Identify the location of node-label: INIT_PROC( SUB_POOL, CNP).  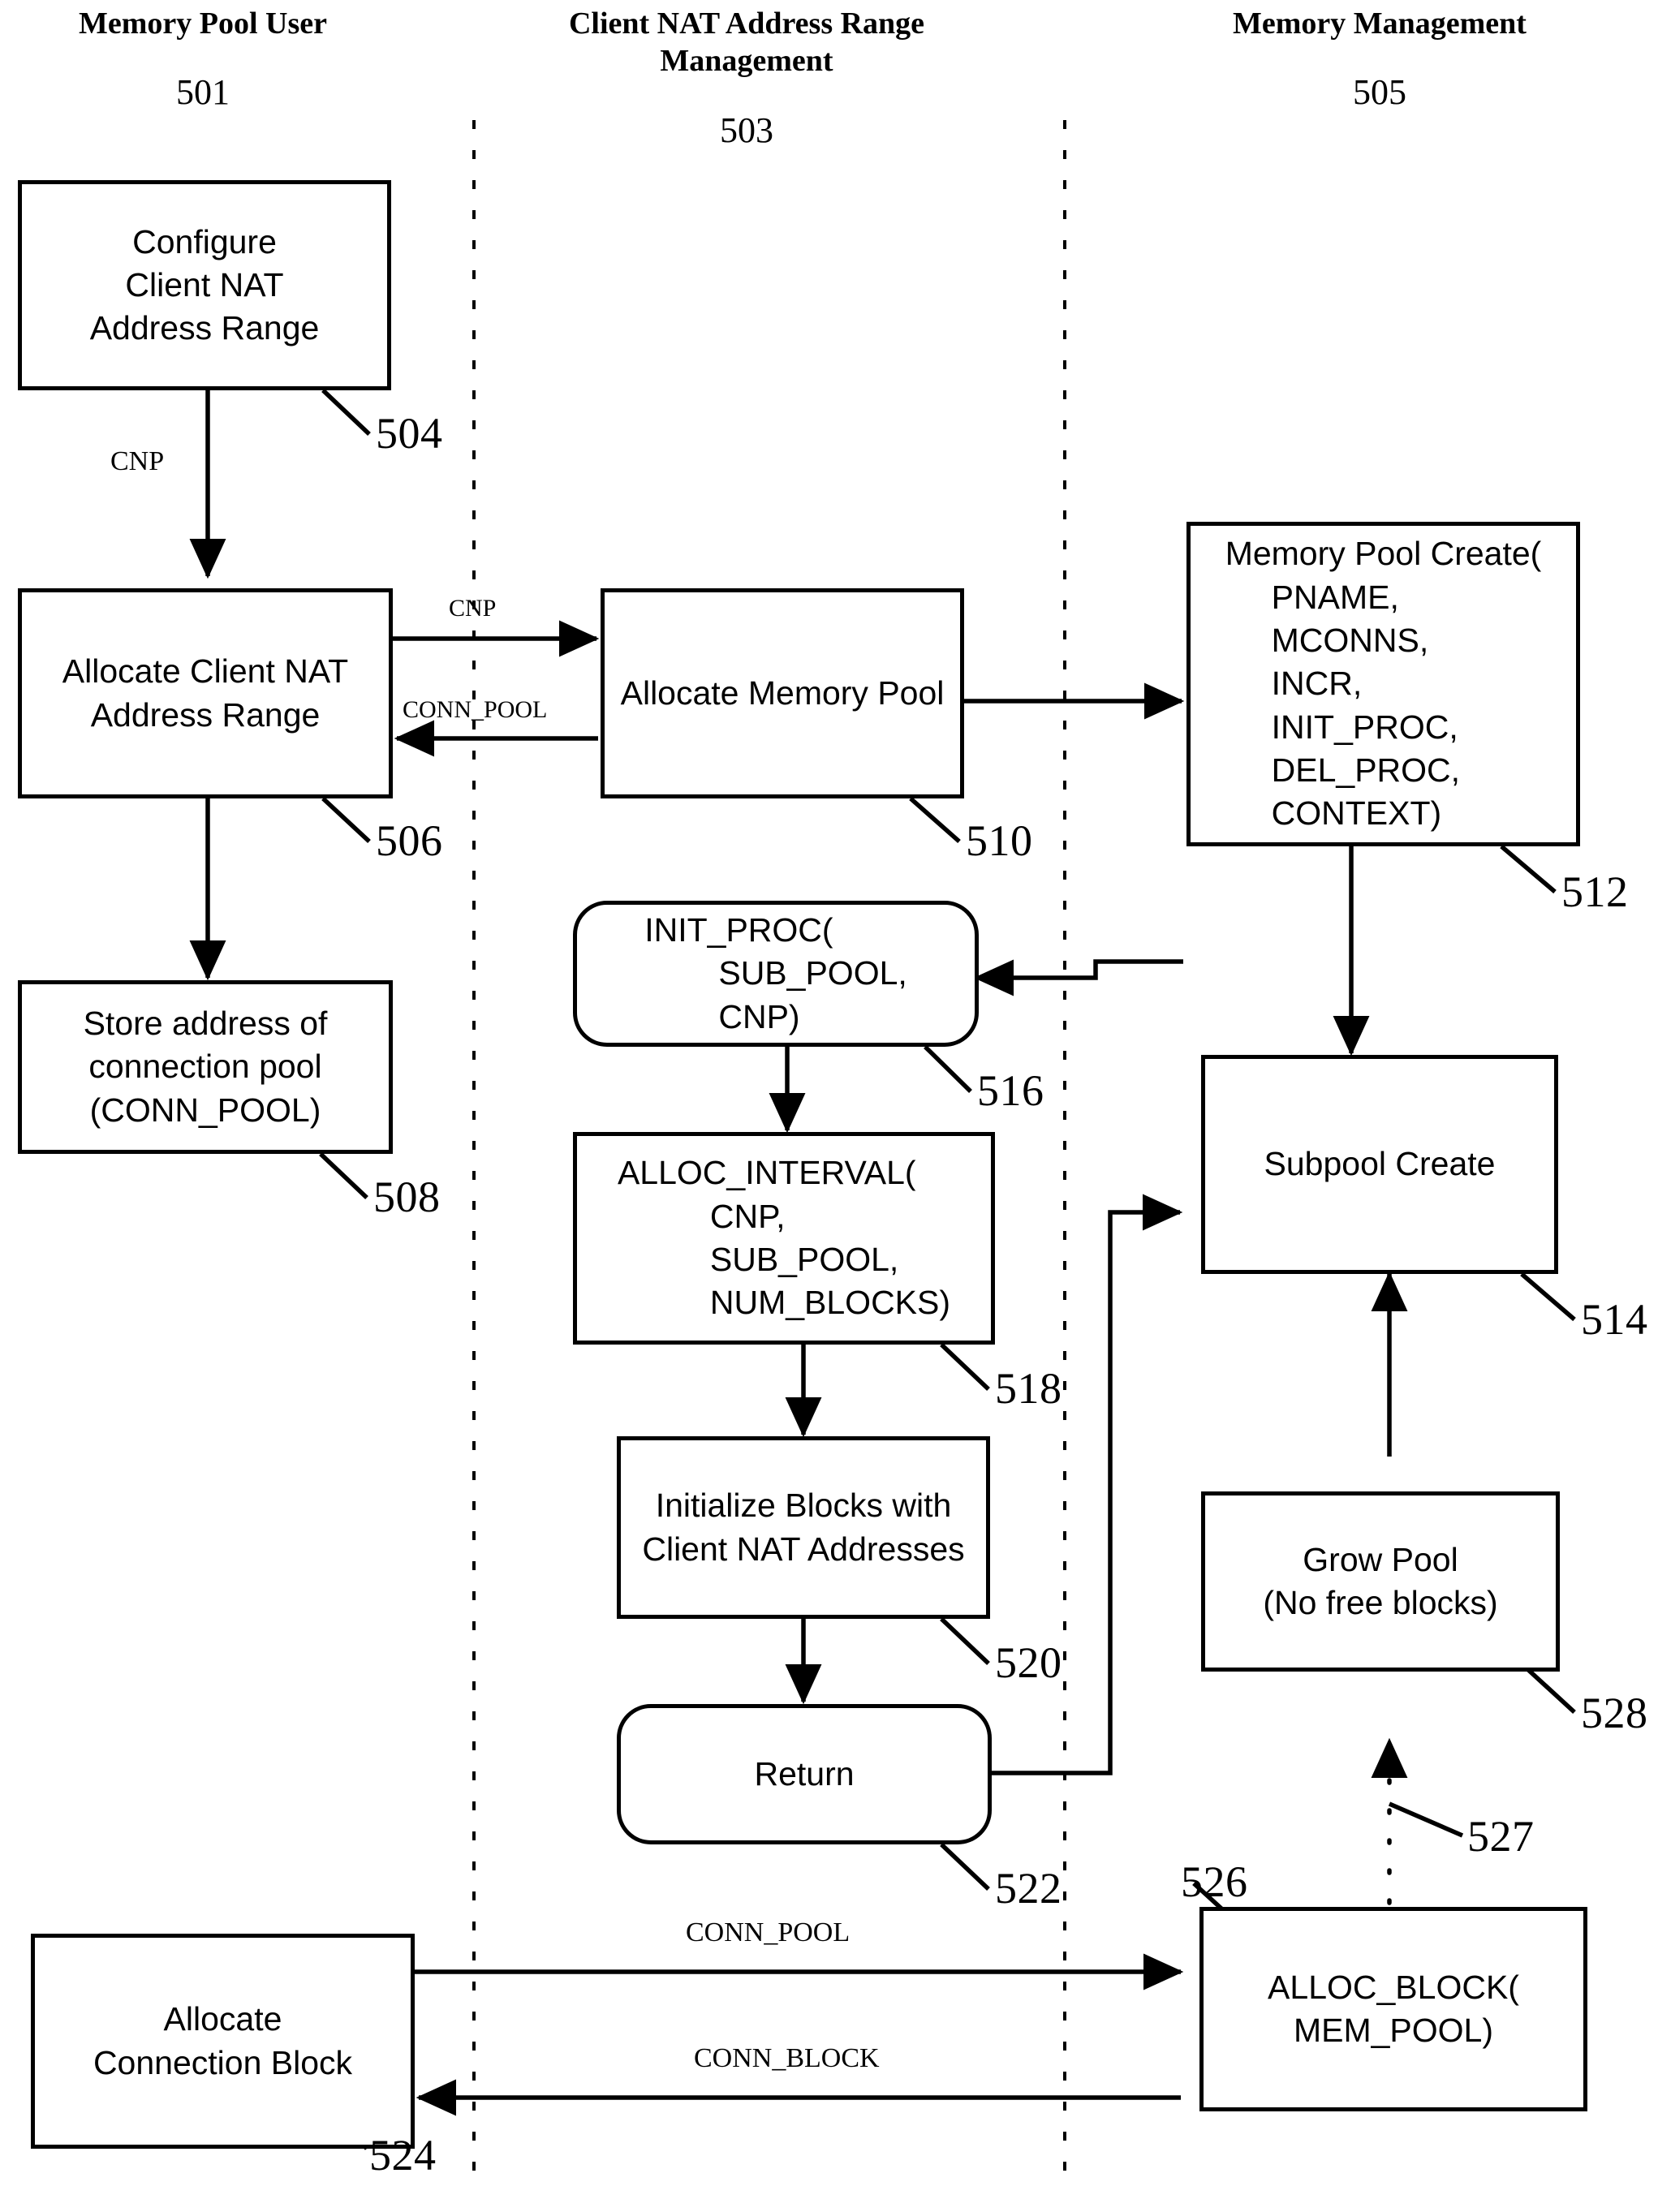
(776, 973).